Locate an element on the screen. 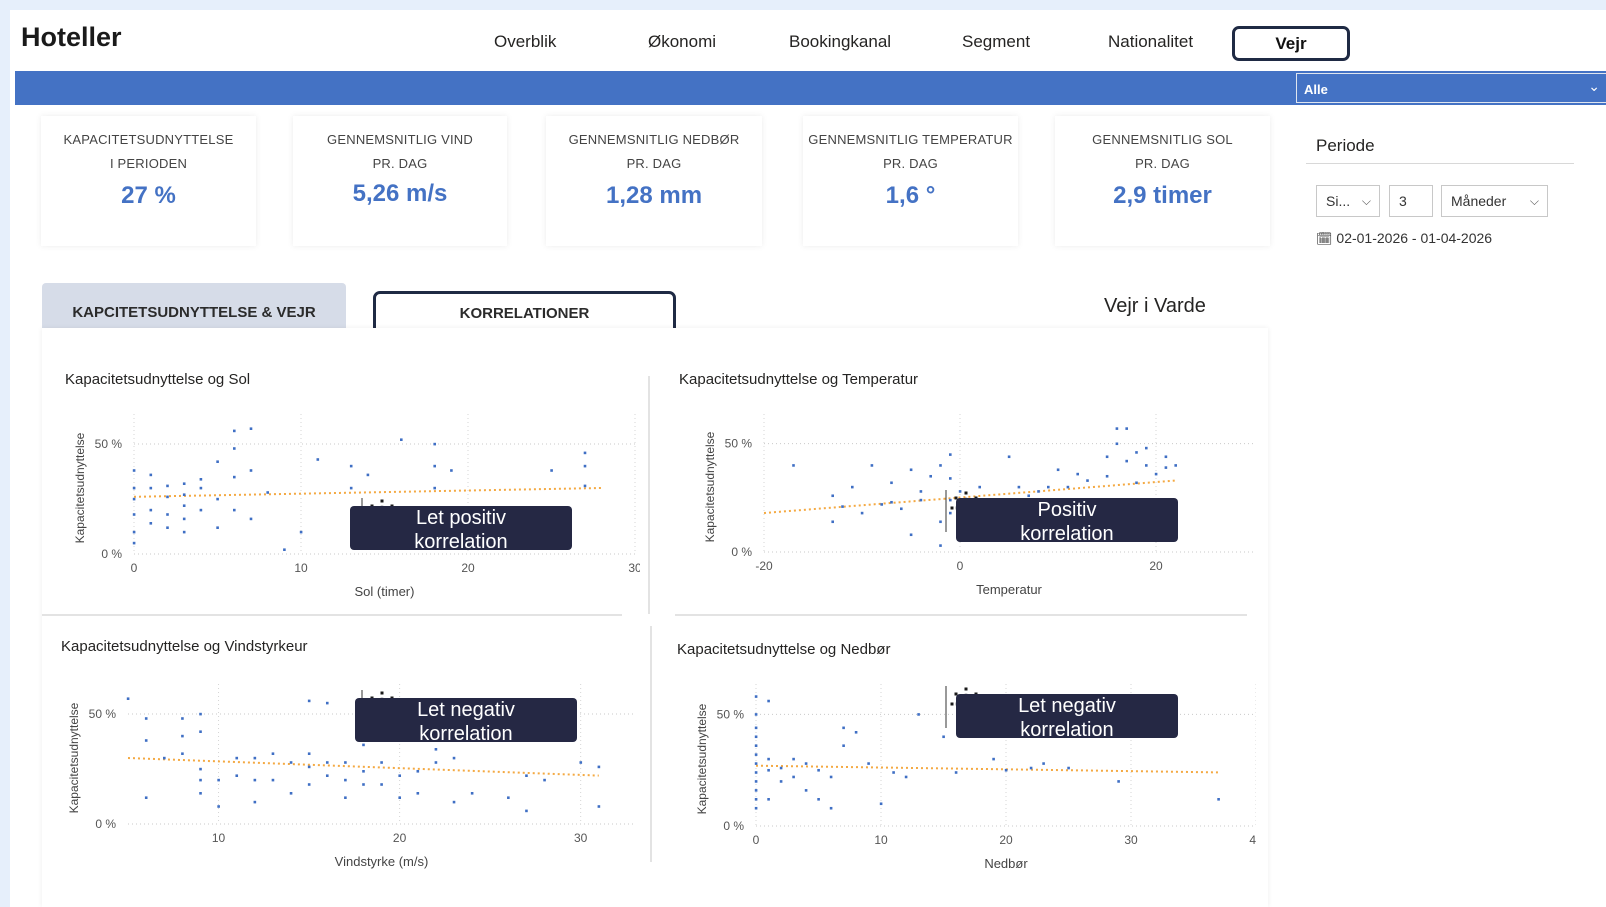  x-axis-label: Nedbør is located at coordinates (1006, 863).